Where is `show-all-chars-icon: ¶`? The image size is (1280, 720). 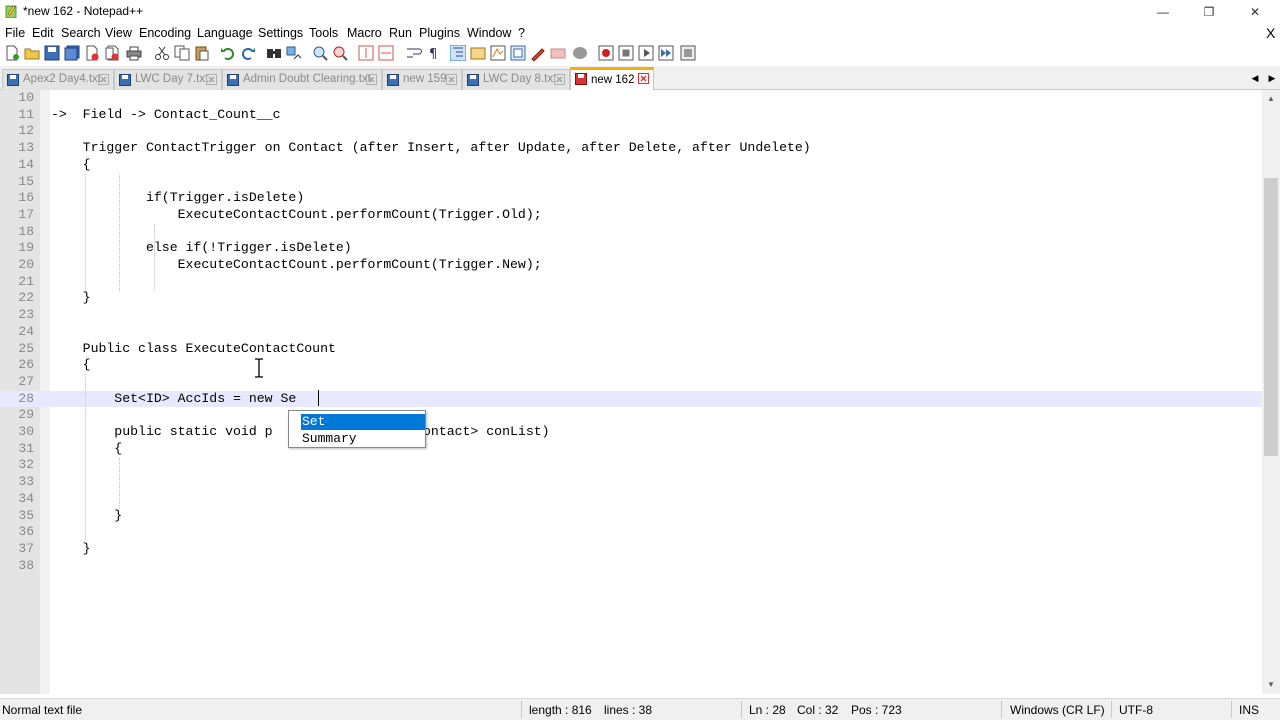
show-all-chars-icon: ¶ is located at coordinates (434, 53).